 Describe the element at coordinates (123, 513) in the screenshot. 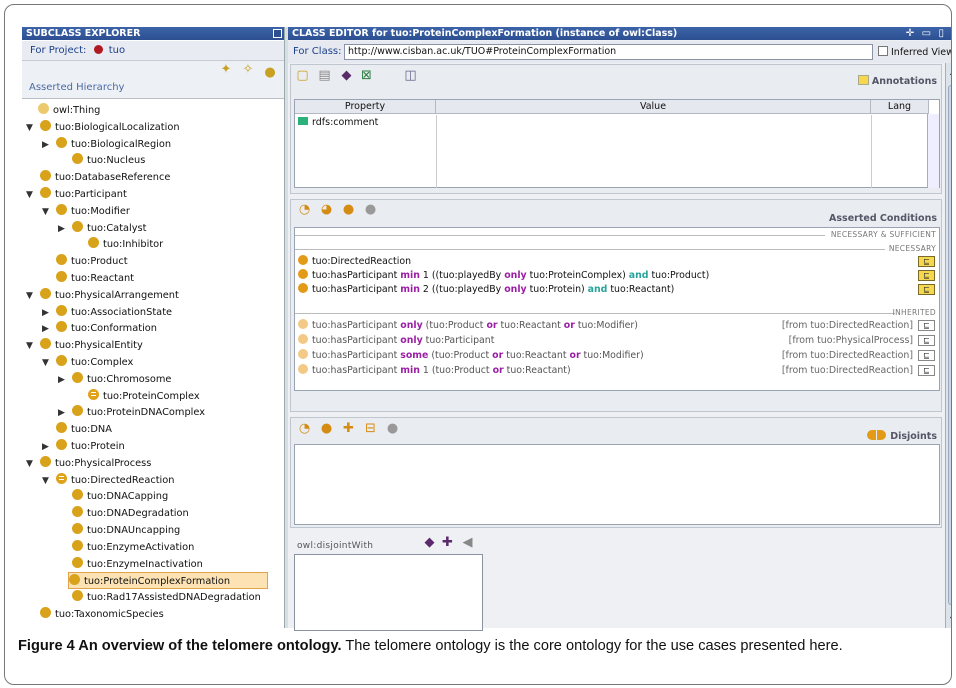

I see `tree-item: tuo:DNADegradation` at that location.